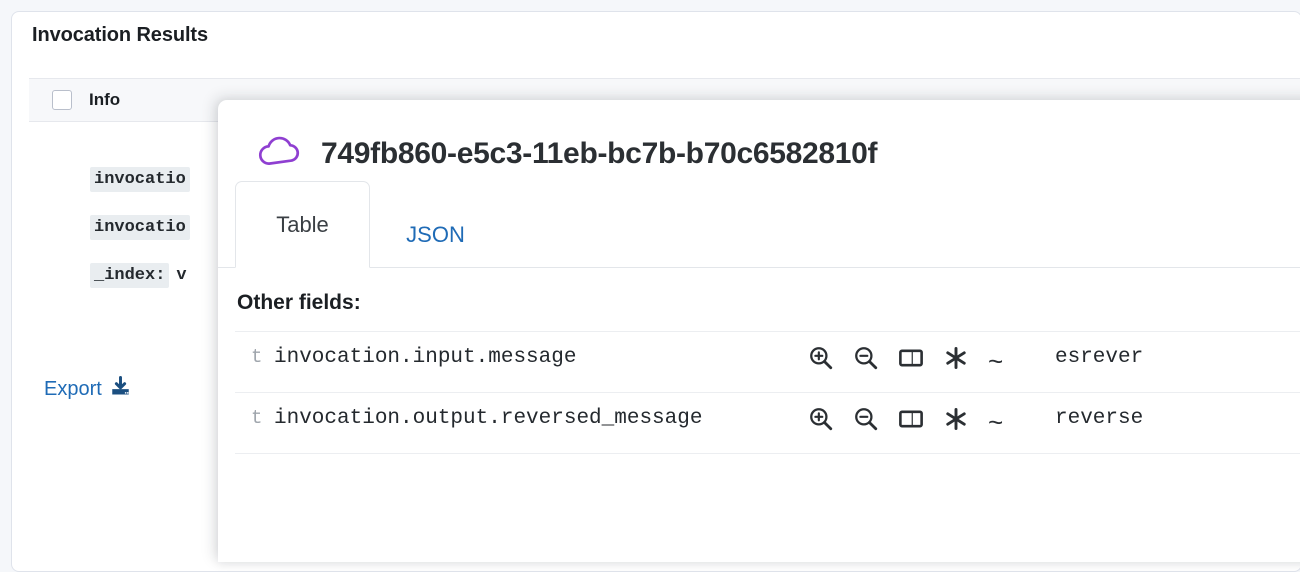 The height and width of the screenshot is (572, 1300). Describe the element at coordinates (767, 361) in the screenshot. I see `table-row: t invocation.input.message ~ esrever` at that location.